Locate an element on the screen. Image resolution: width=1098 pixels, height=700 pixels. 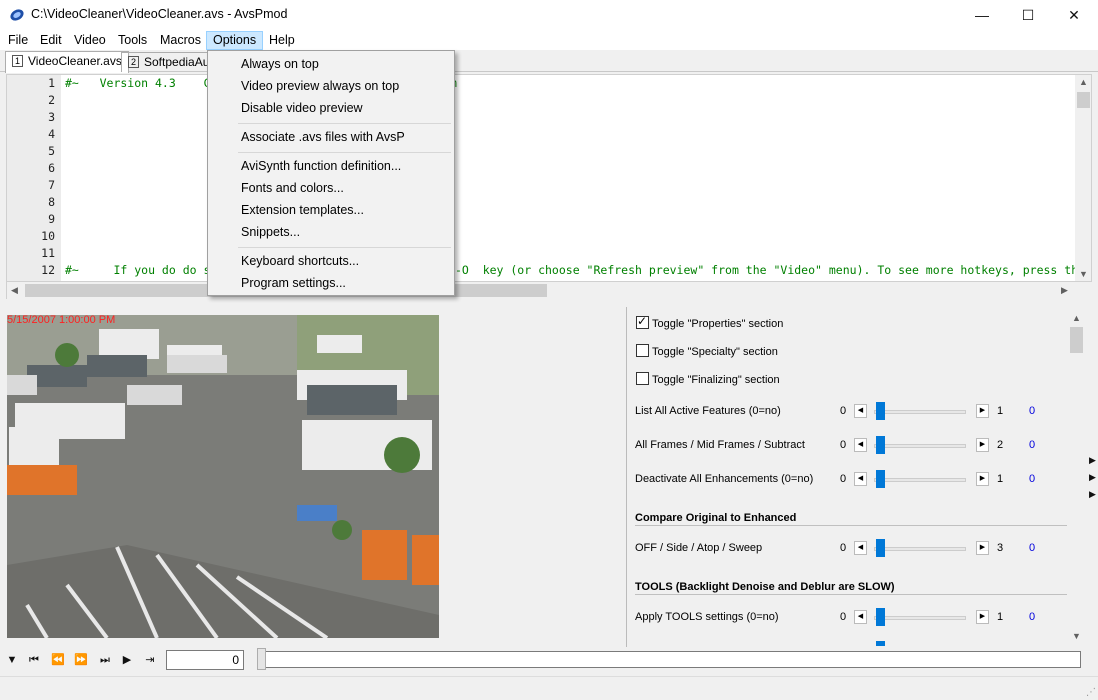
next-frame-icon: ⏩ is located at coordinates (81, 660).